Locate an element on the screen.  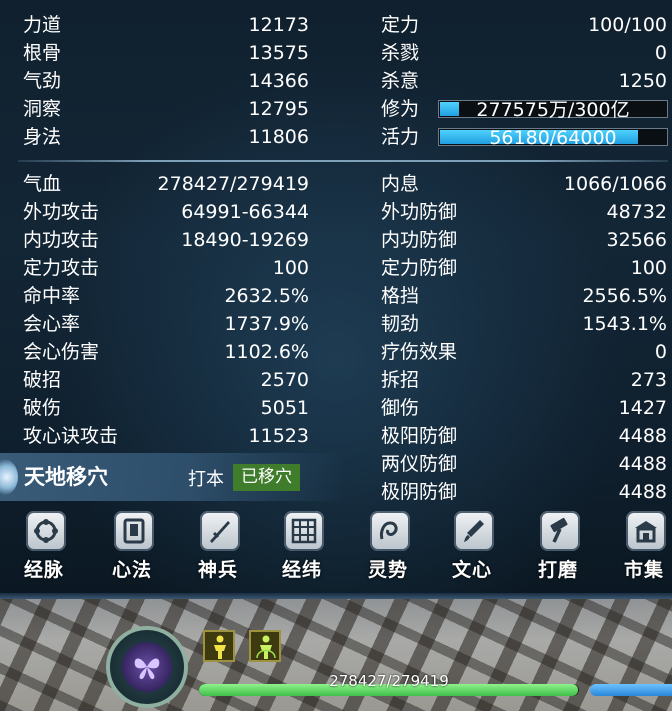
stat-label: 外功攻击 is located at coordinates (61, 212).